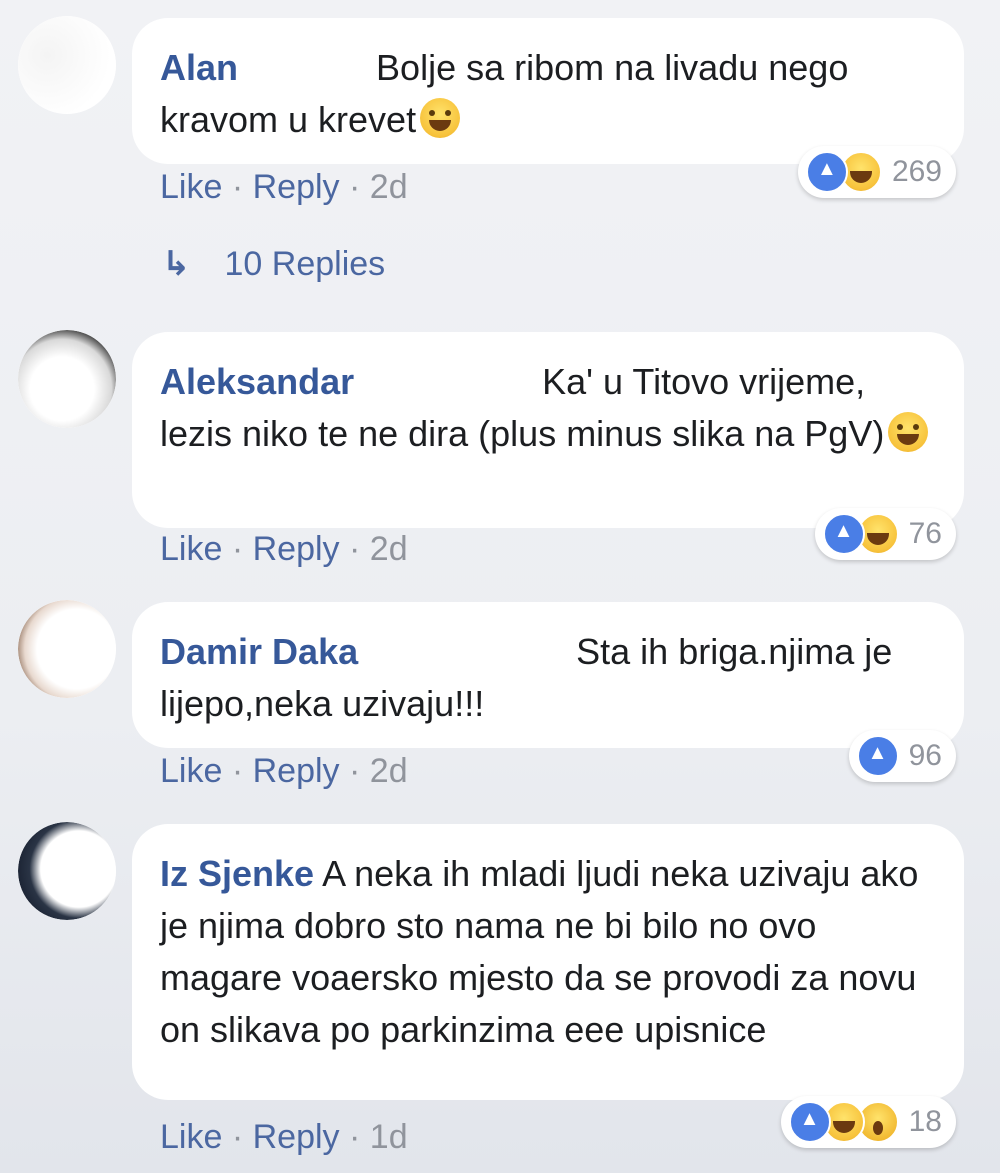  Describe the element at coordinates (389, 1137) in the screenshot. I see `comment-age: 1d` at that location.